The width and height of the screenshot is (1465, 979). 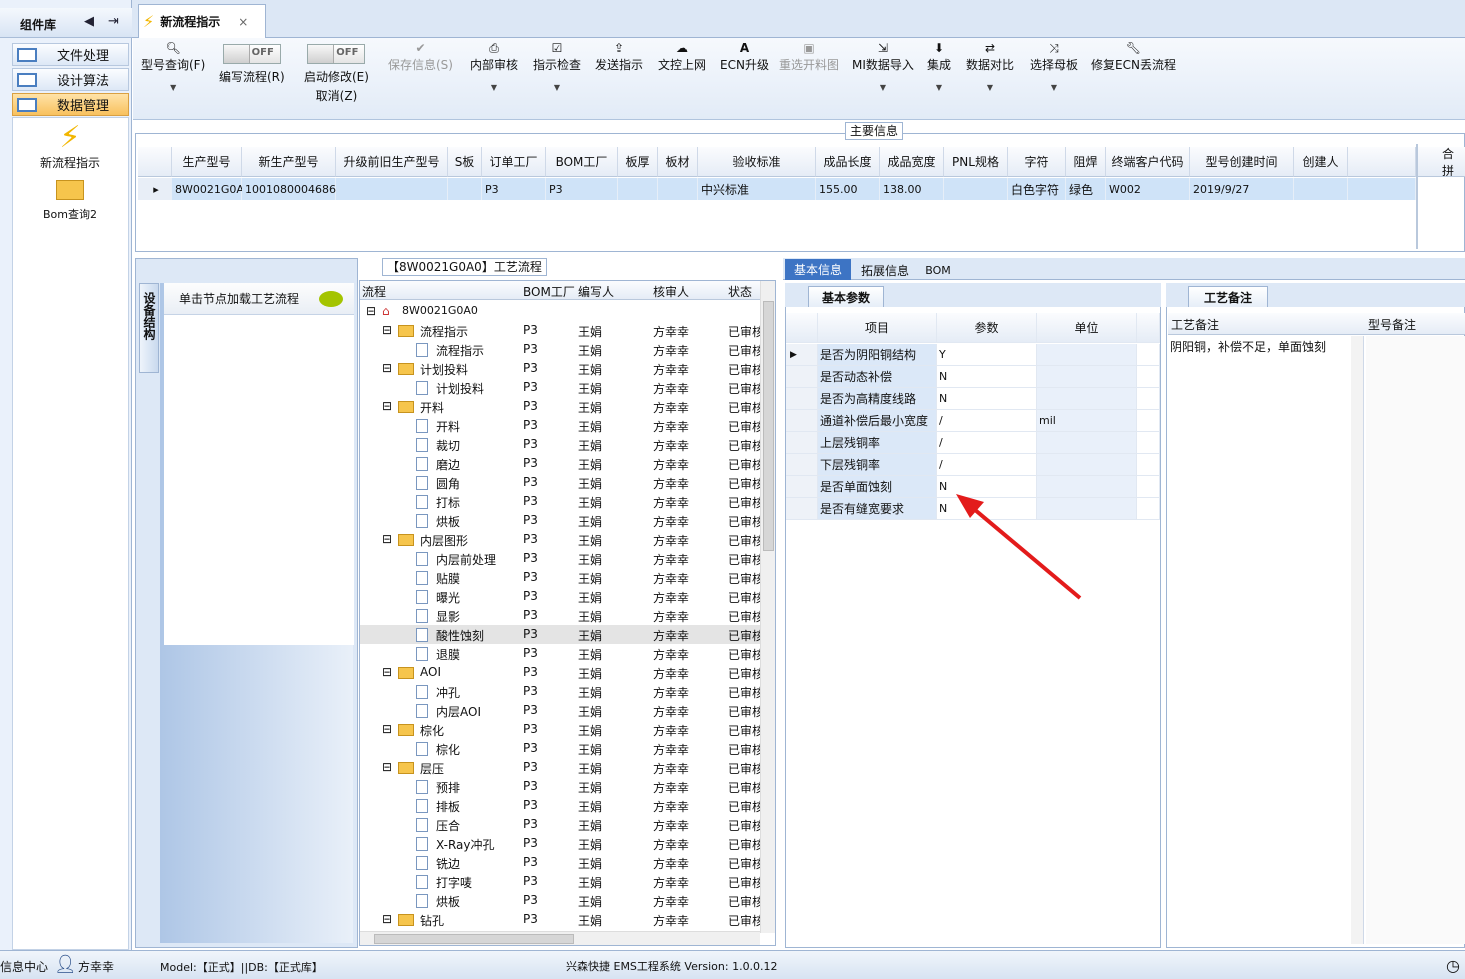 I want to click on sidebar-item-design: 设计算法, so click(x=70, y=79).